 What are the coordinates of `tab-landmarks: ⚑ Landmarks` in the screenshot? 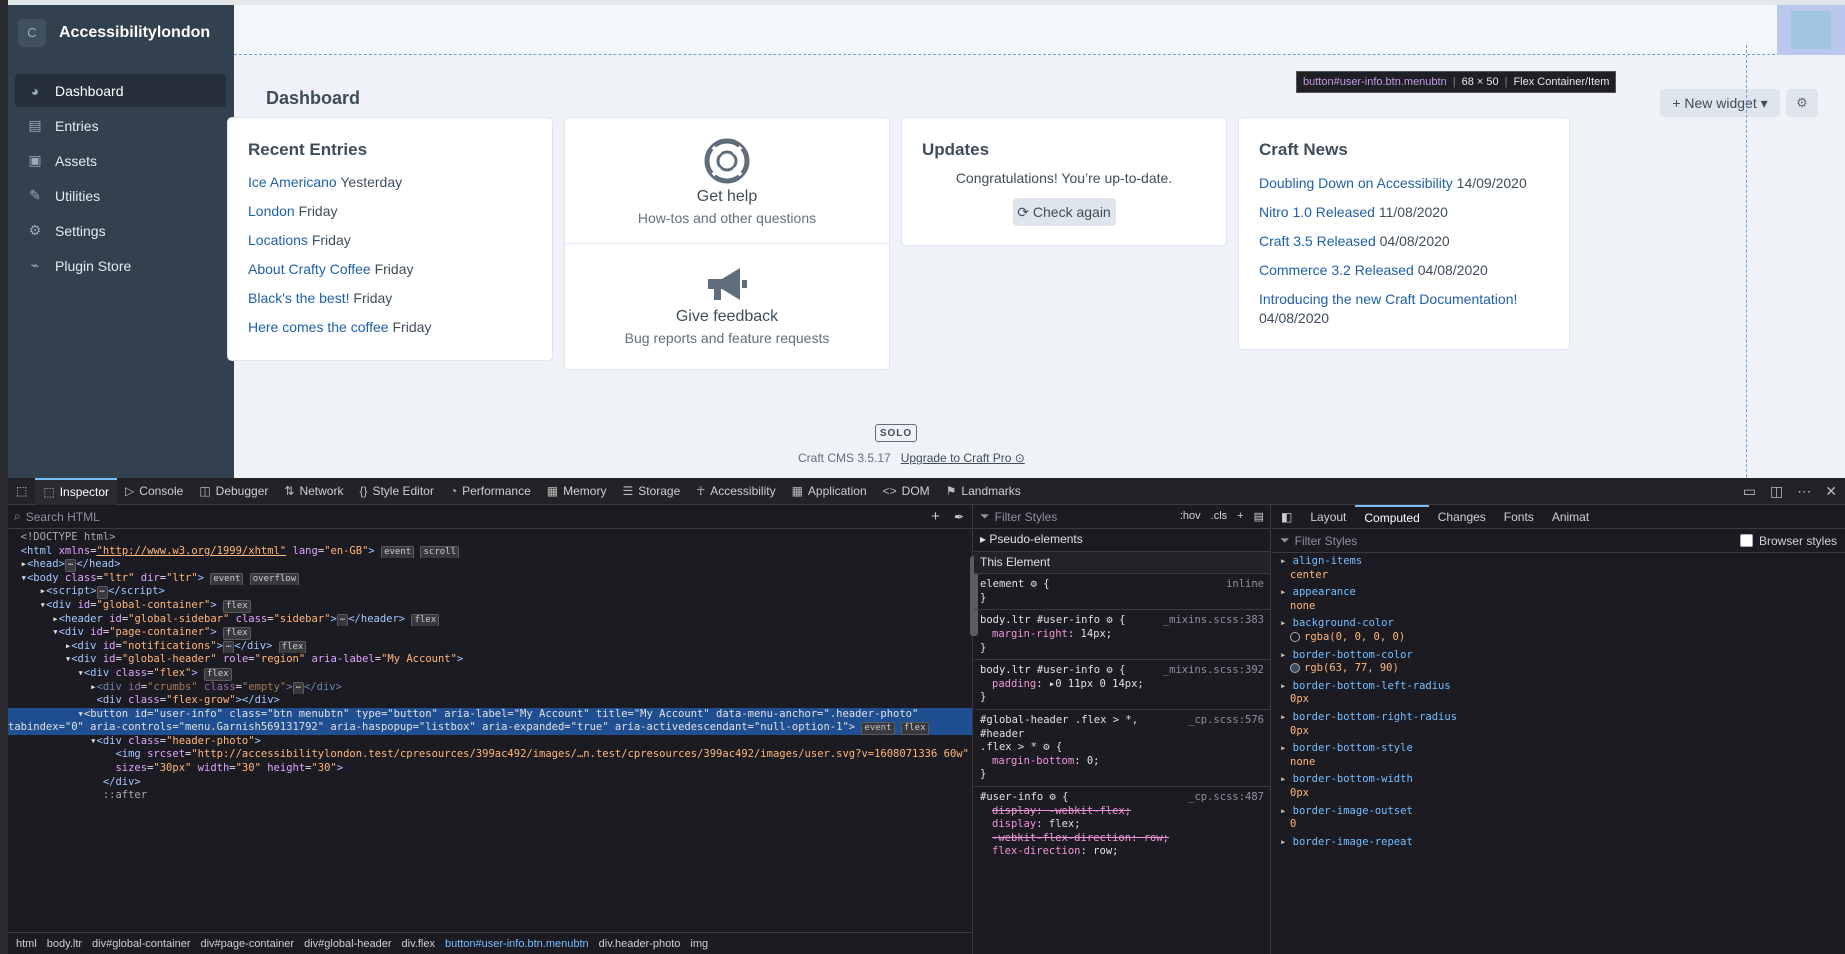 It's located at (983, 491).